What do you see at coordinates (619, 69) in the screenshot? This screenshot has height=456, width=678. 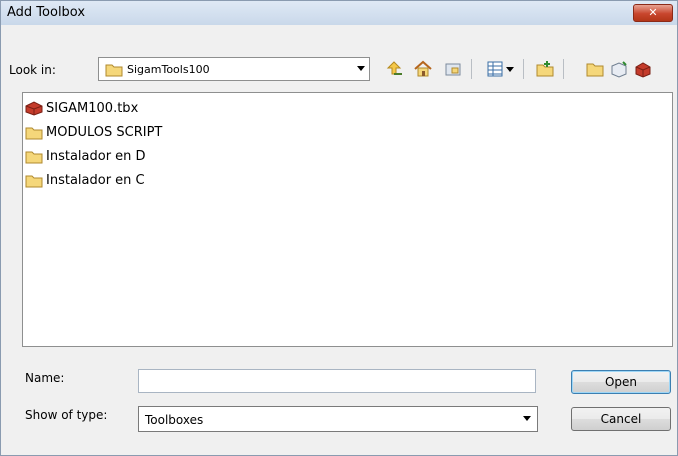 I see `toolbox-new-icon` at bounding box center [619, 69].